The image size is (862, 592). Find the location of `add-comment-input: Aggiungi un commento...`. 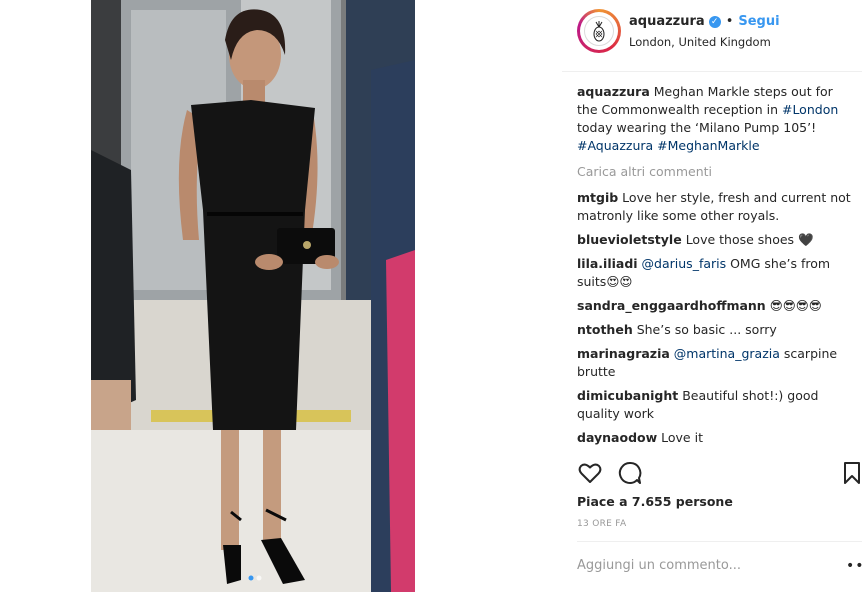

add-comment-input: Aggiungi un commento... is located at coordinates (659, 565).